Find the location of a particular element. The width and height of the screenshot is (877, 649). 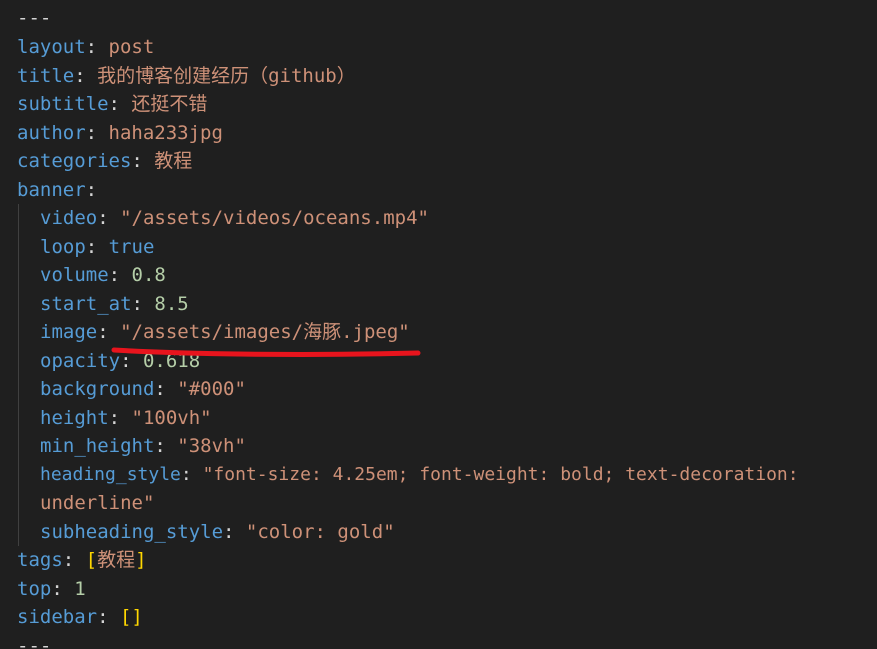

yaml-key: start_at is located at coordinates (86, 303).